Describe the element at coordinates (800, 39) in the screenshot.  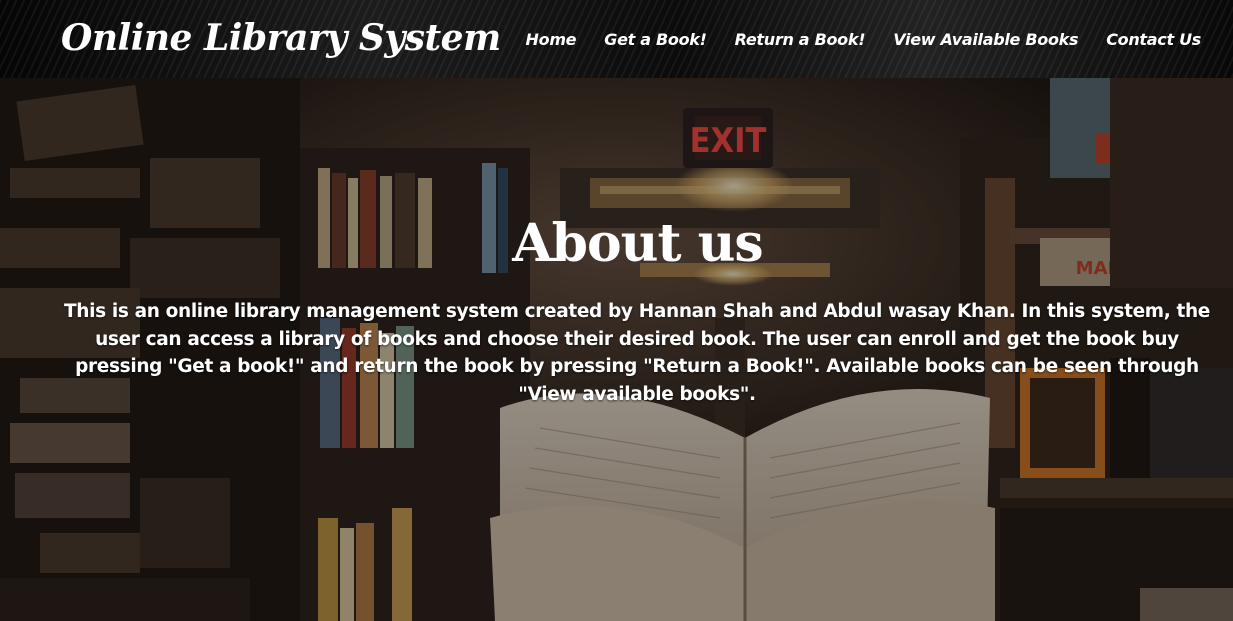
I see `nav-return-book-link: Return a Book!` at that location.